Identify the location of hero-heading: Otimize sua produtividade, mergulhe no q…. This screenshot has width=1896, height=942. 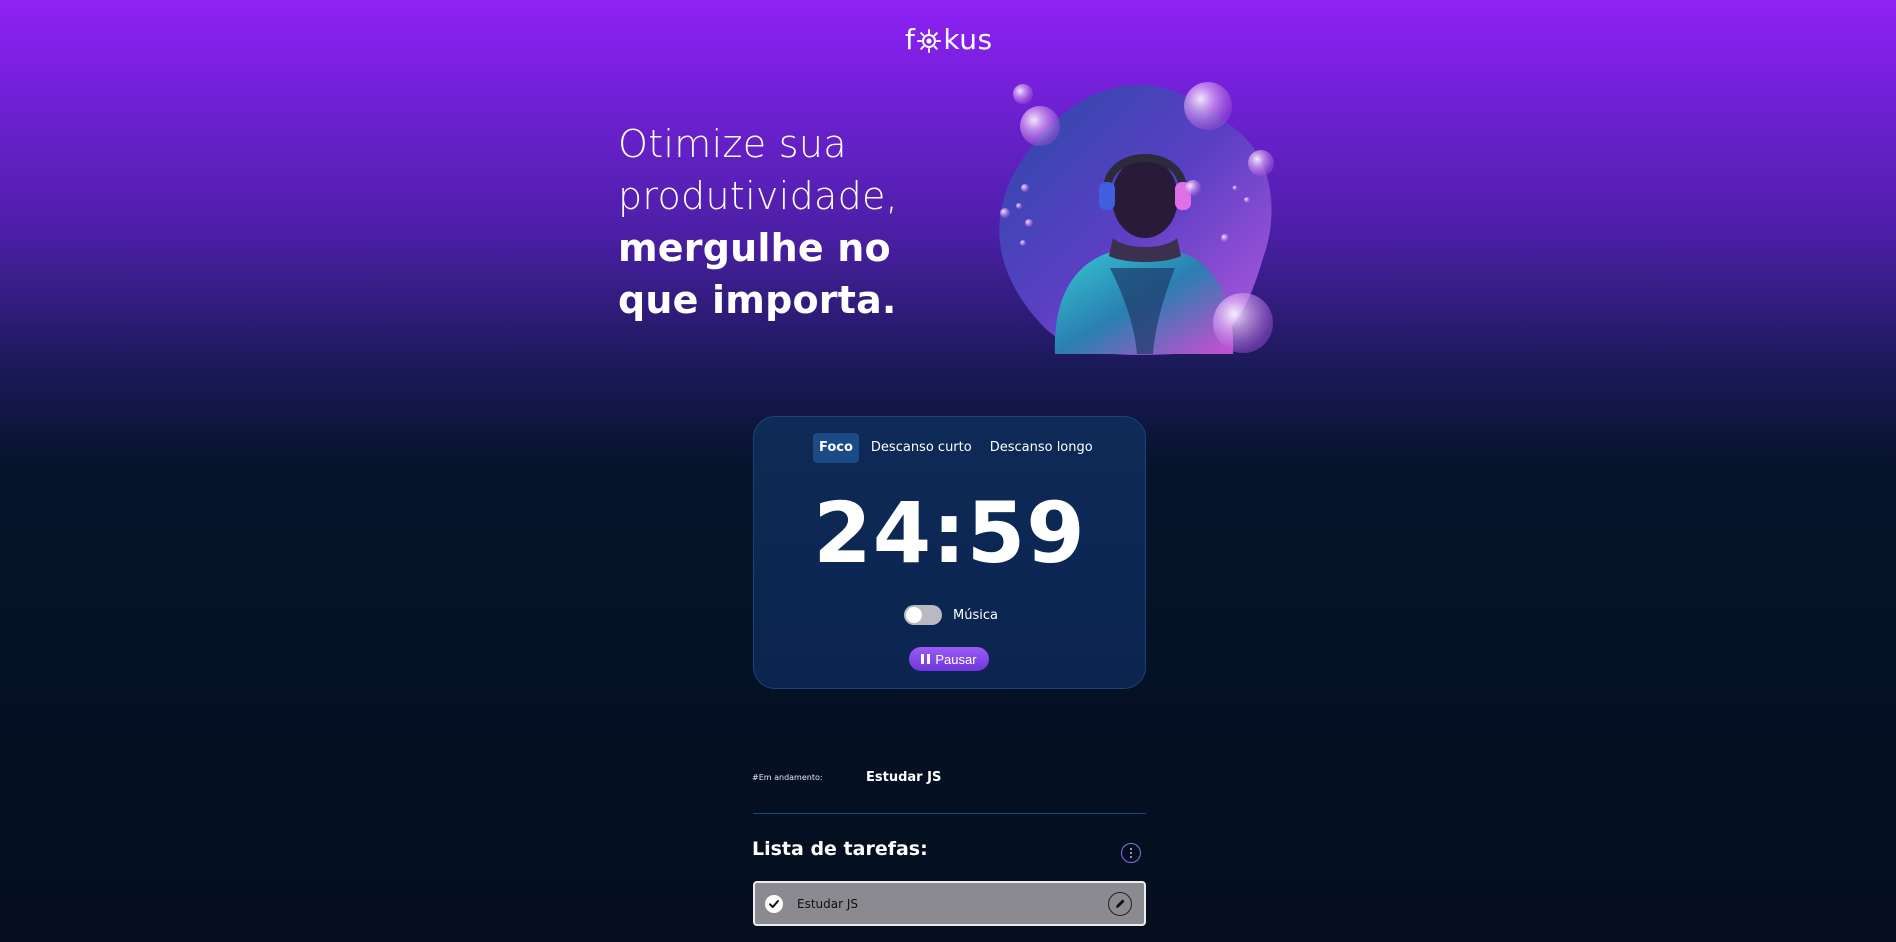
(783, 222).